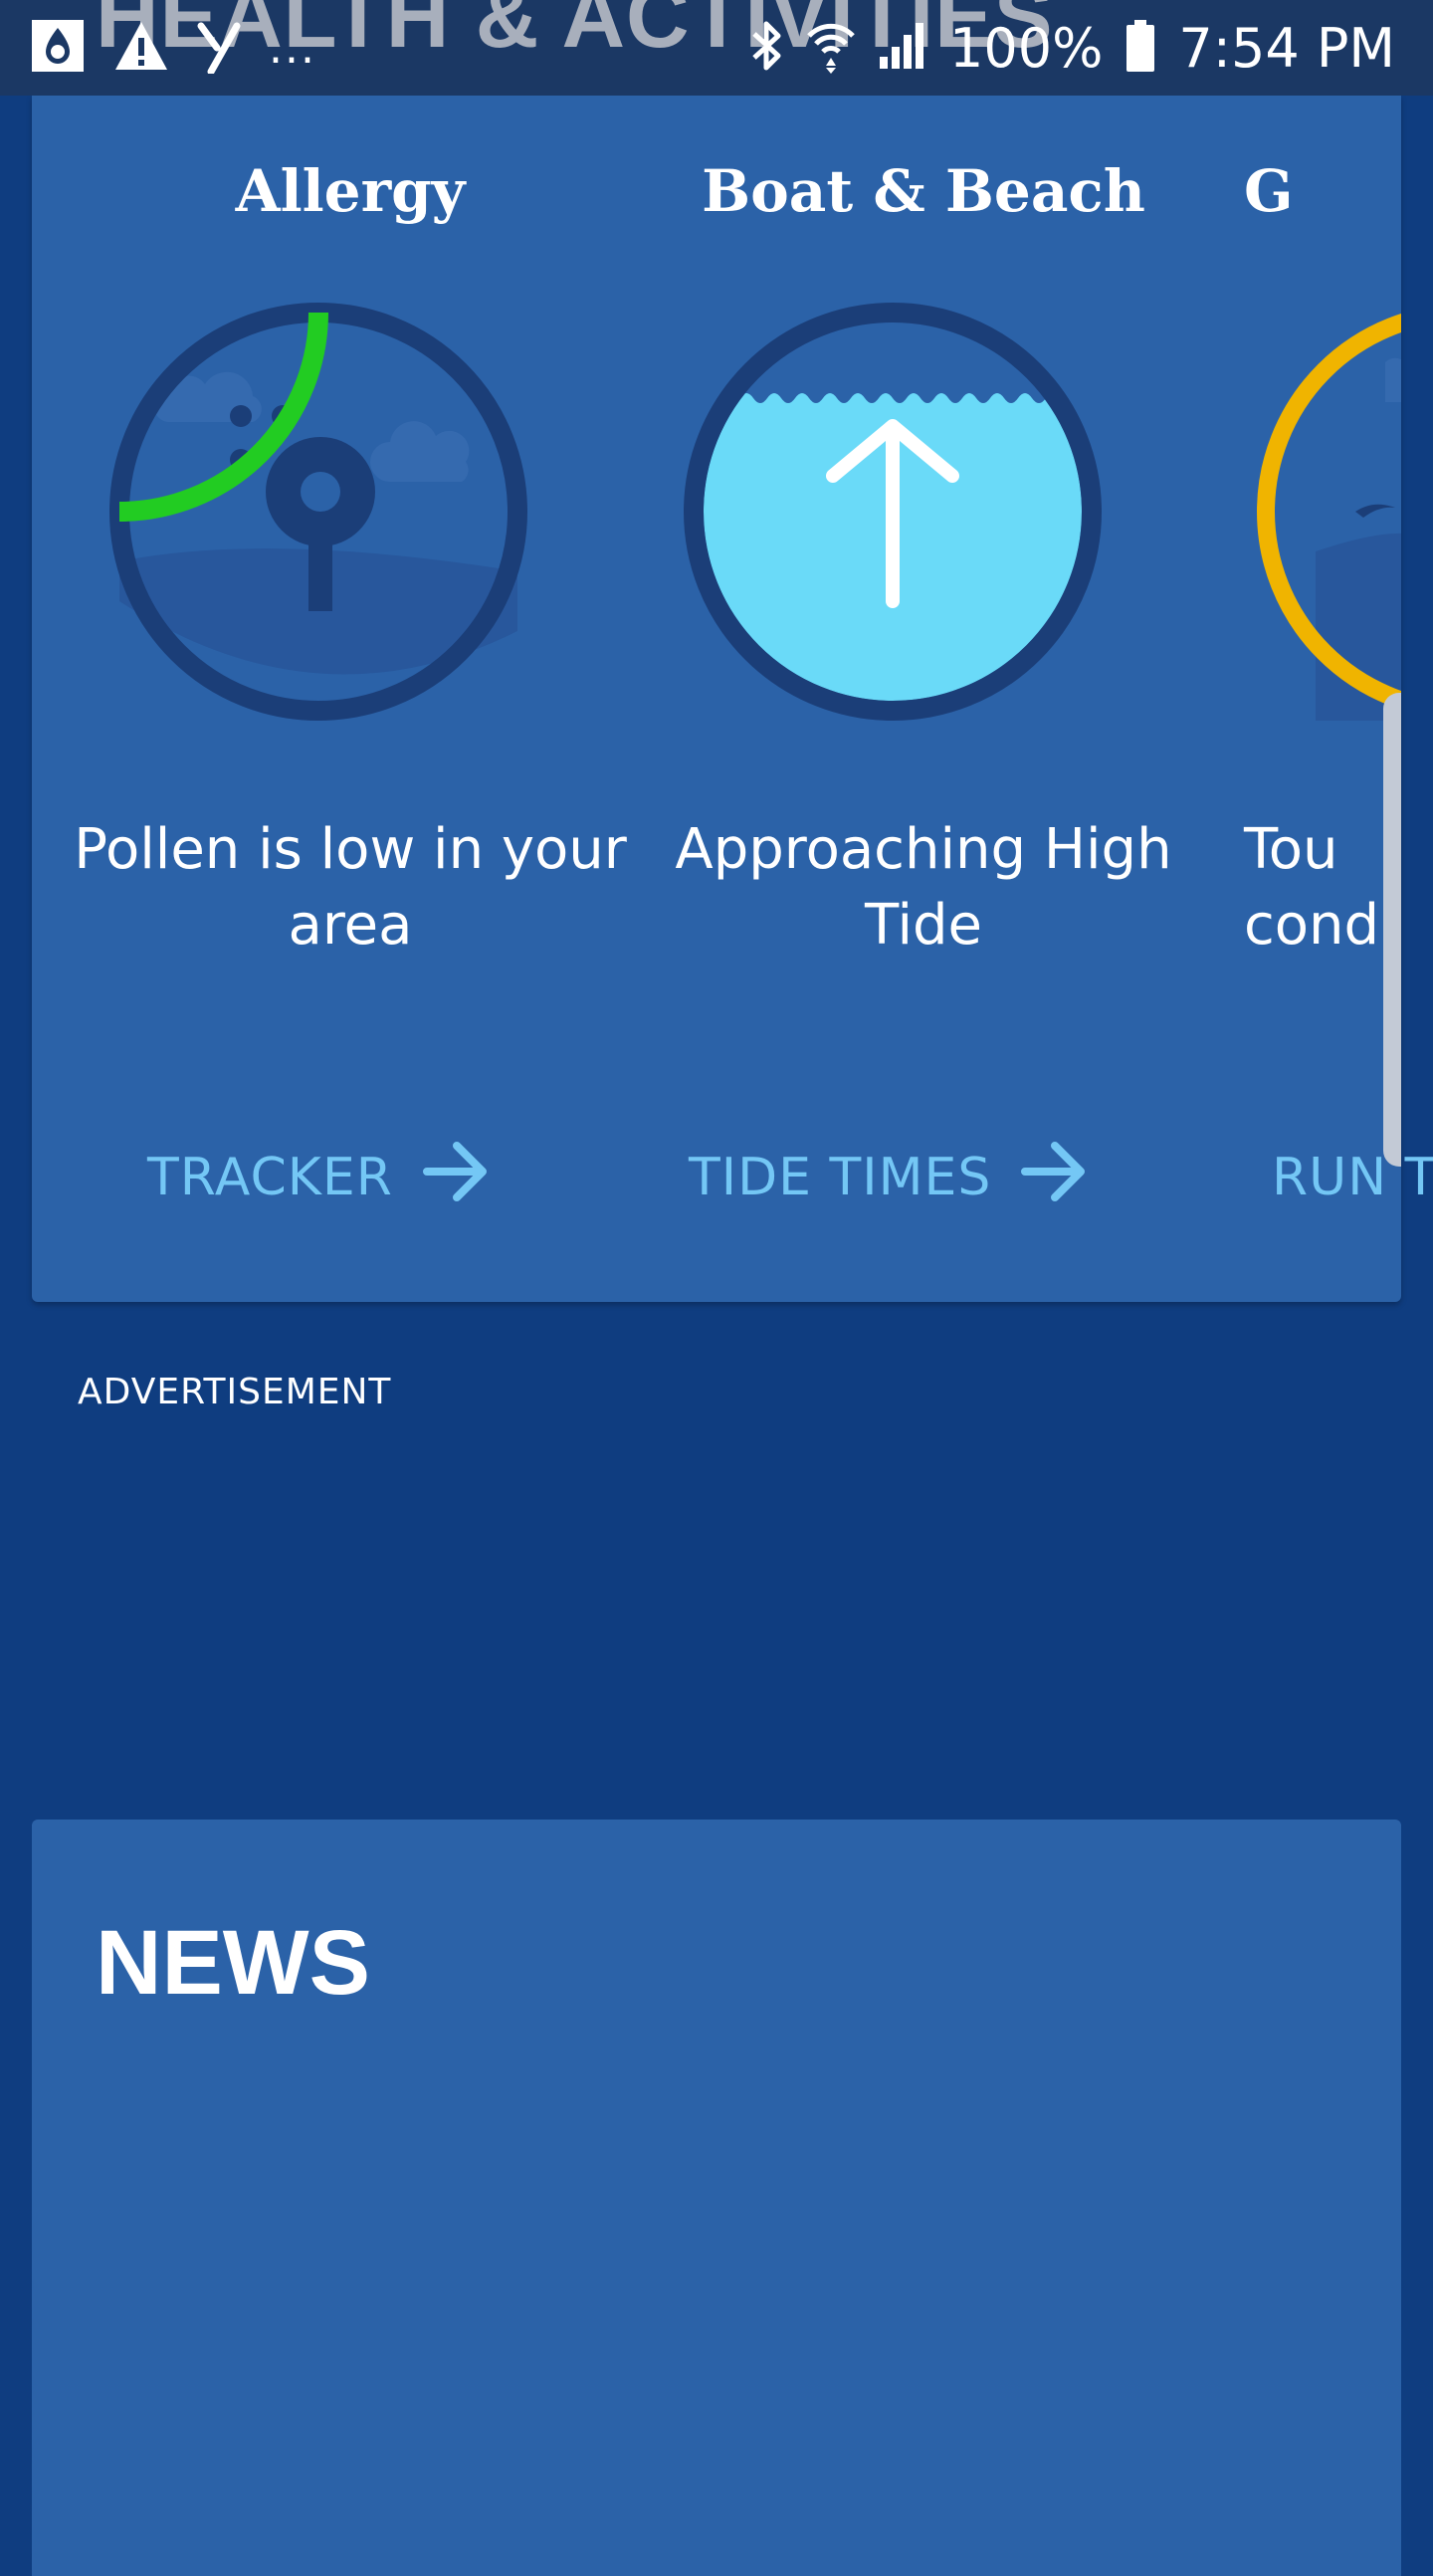  Describe the element at coordinates (1026, 48) in the screenshot. I see `battery-percent: 100%` at that location.